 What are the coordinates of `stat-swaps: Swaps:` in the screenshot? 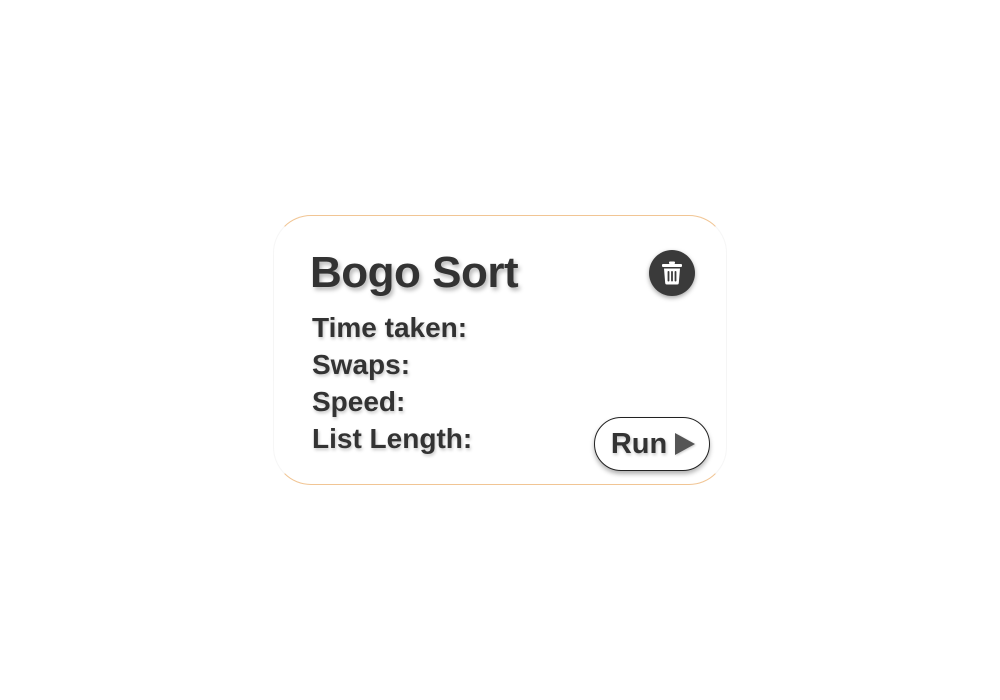 It's located at (361, 364).